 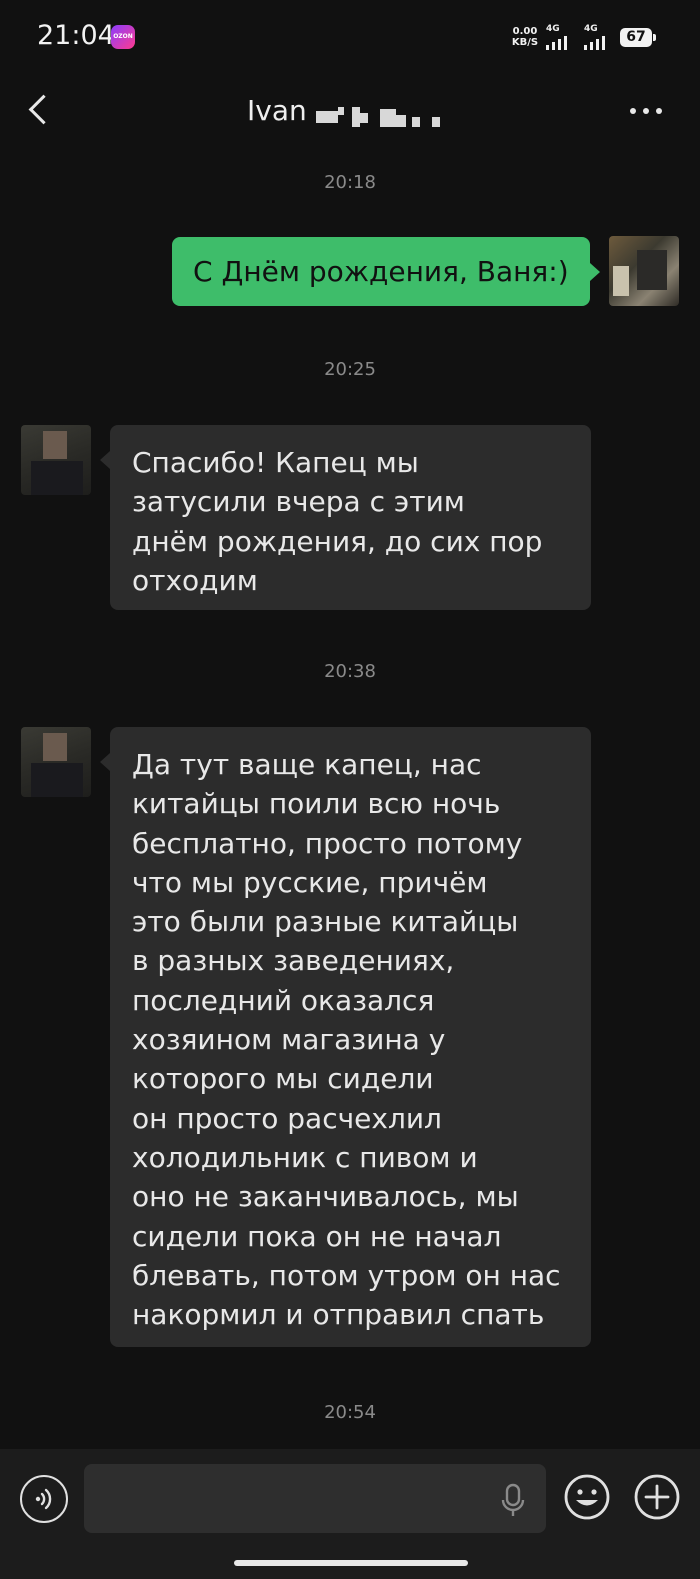 What do you see at coordinates (307, 764) in the screenshot?
I see `message-line: Да тут ваще капец, нас` at bounding box center [307, 764].